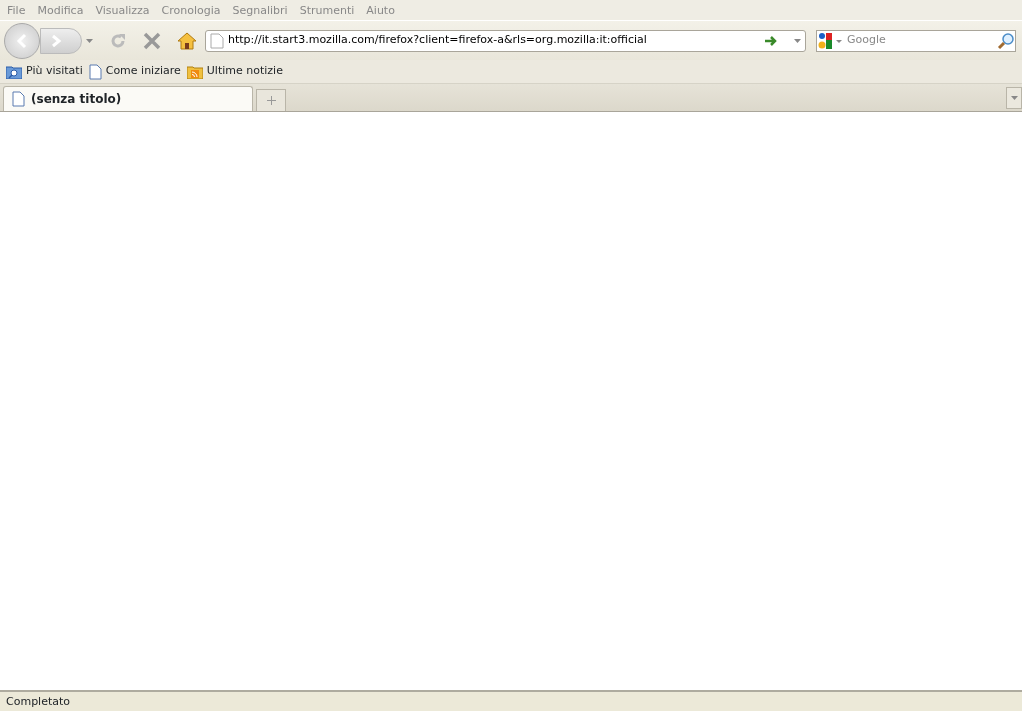 Image resolution: width=1022 pixels, height=711 pixels. Describe the element at coordinates (134, 71) in the screenshot. I see `bookmark-item: Come iniziare` at that location.